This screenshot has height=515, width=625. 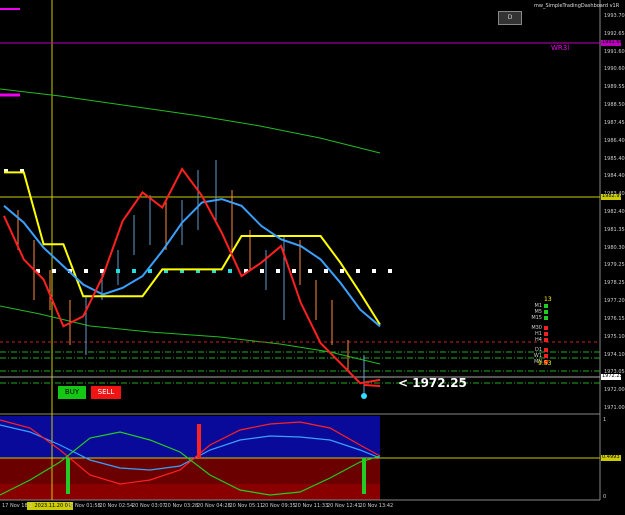 I want to click on time-axis-label: 20 Nov 01:58, so click(x=84, y=506).